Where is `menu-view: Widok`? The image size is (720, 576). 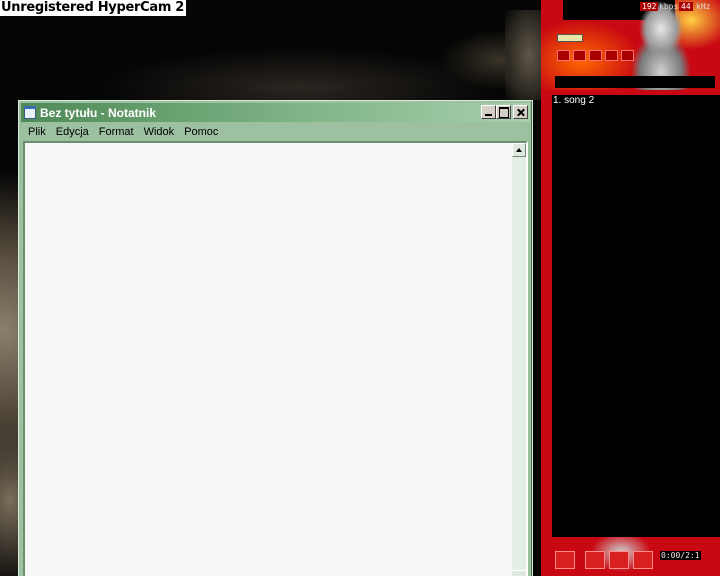
menu-view: Widok is located at coordinates (159, 132).